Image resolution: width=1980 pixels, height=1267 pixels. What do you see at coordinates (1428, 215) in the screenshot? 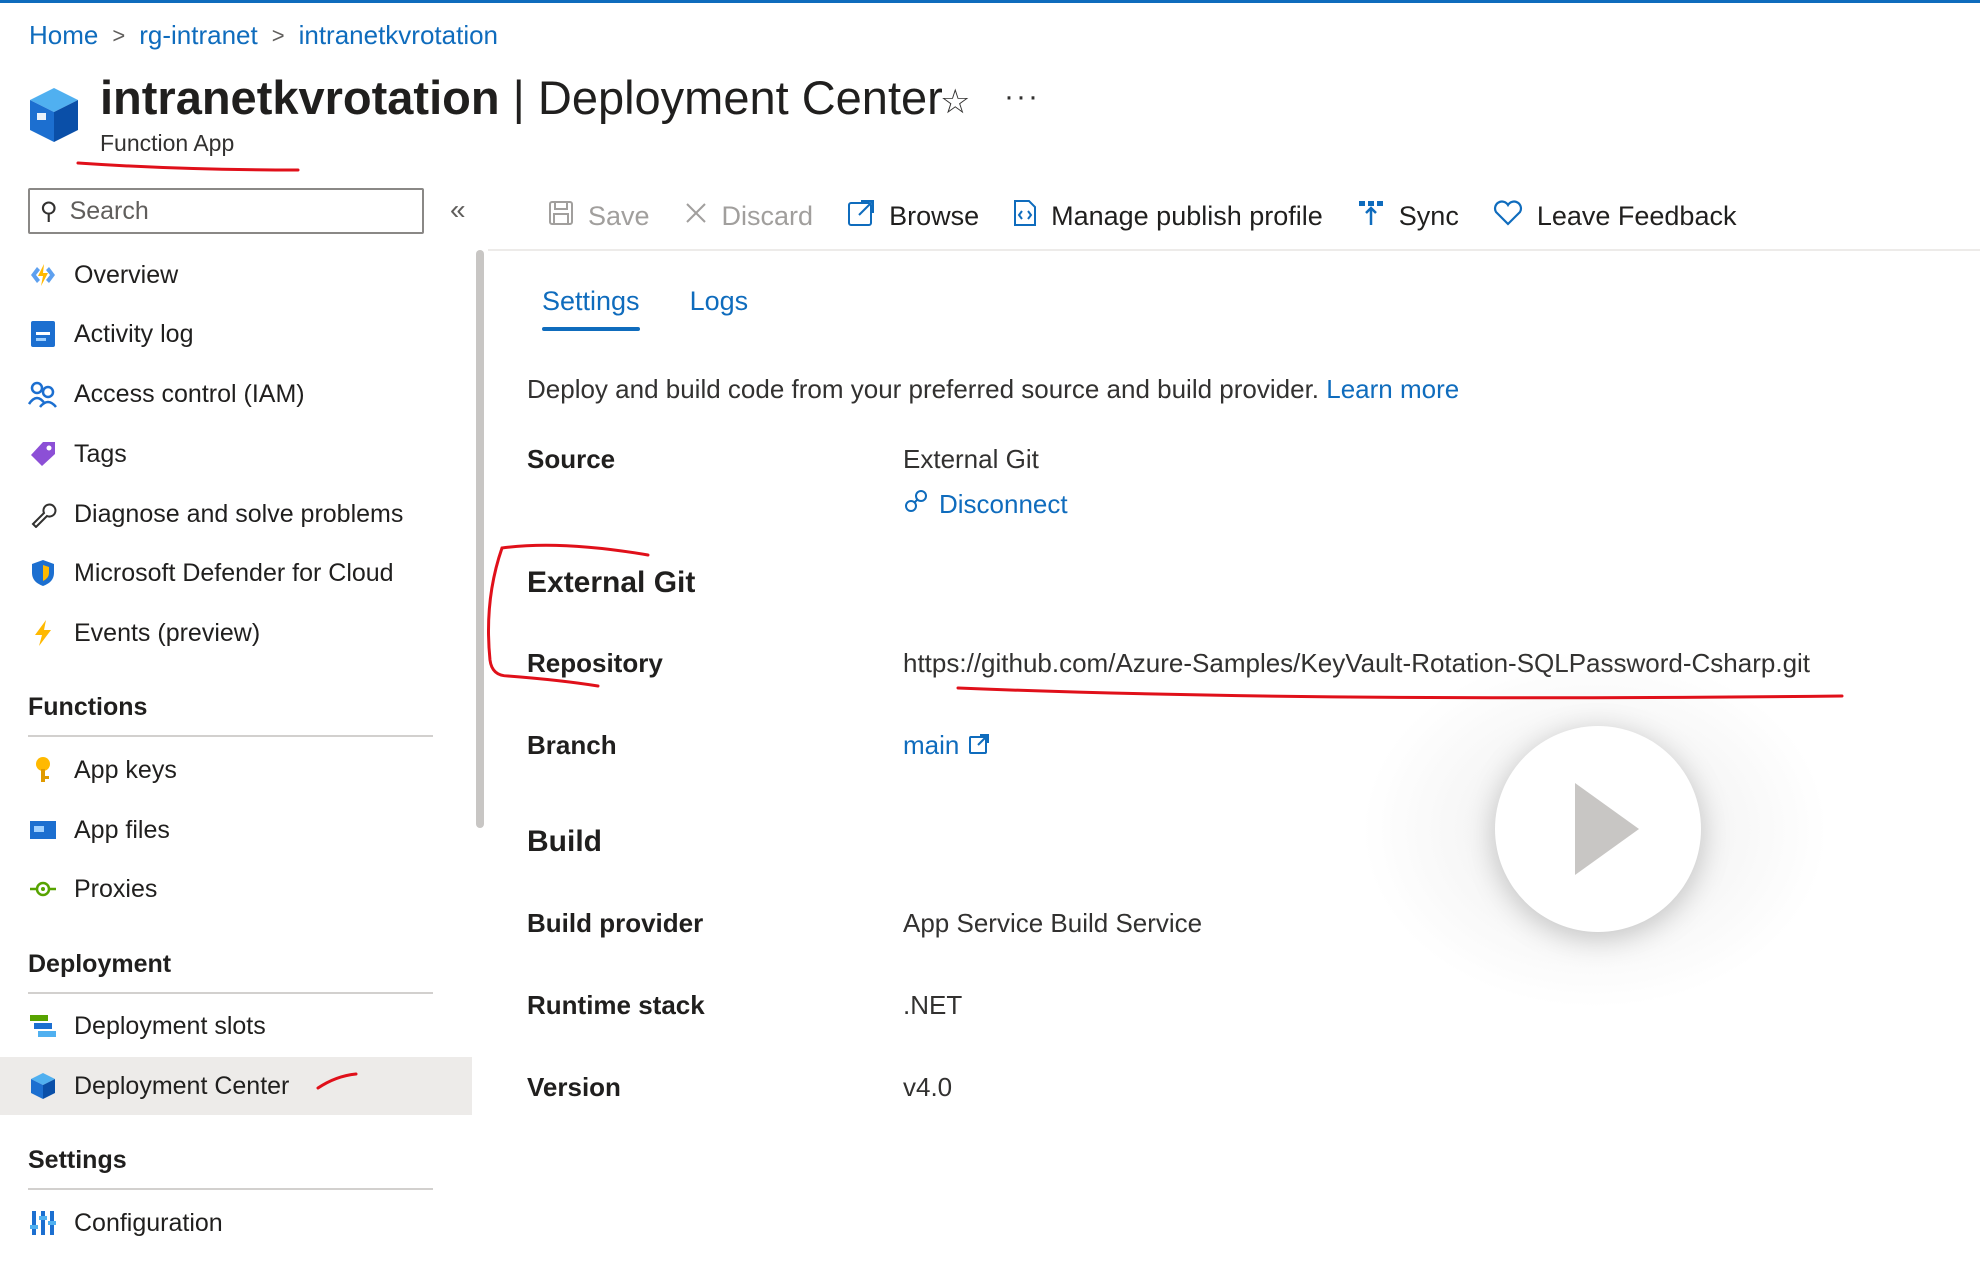
I see `sync-label: Sync` at bounding box center [1428, 215].